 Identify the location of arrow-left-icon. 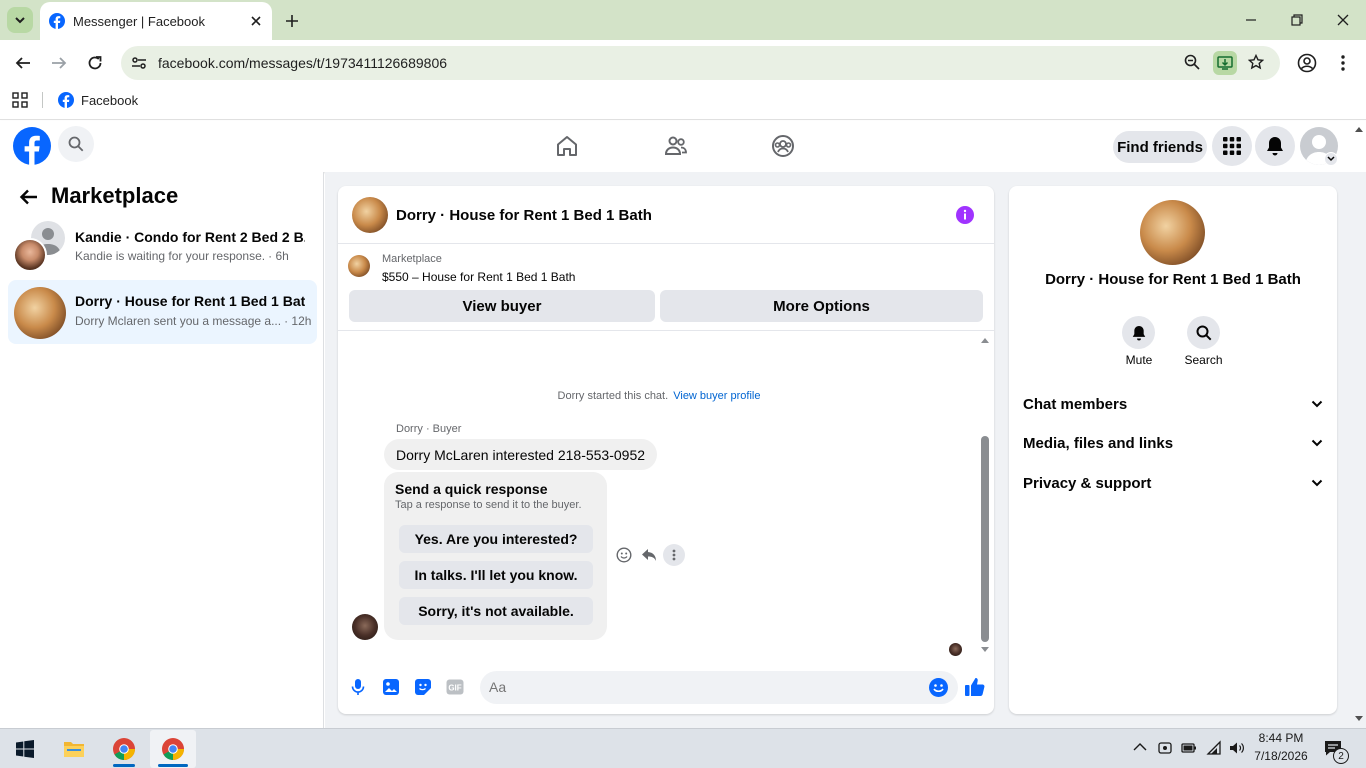
(23, 63).